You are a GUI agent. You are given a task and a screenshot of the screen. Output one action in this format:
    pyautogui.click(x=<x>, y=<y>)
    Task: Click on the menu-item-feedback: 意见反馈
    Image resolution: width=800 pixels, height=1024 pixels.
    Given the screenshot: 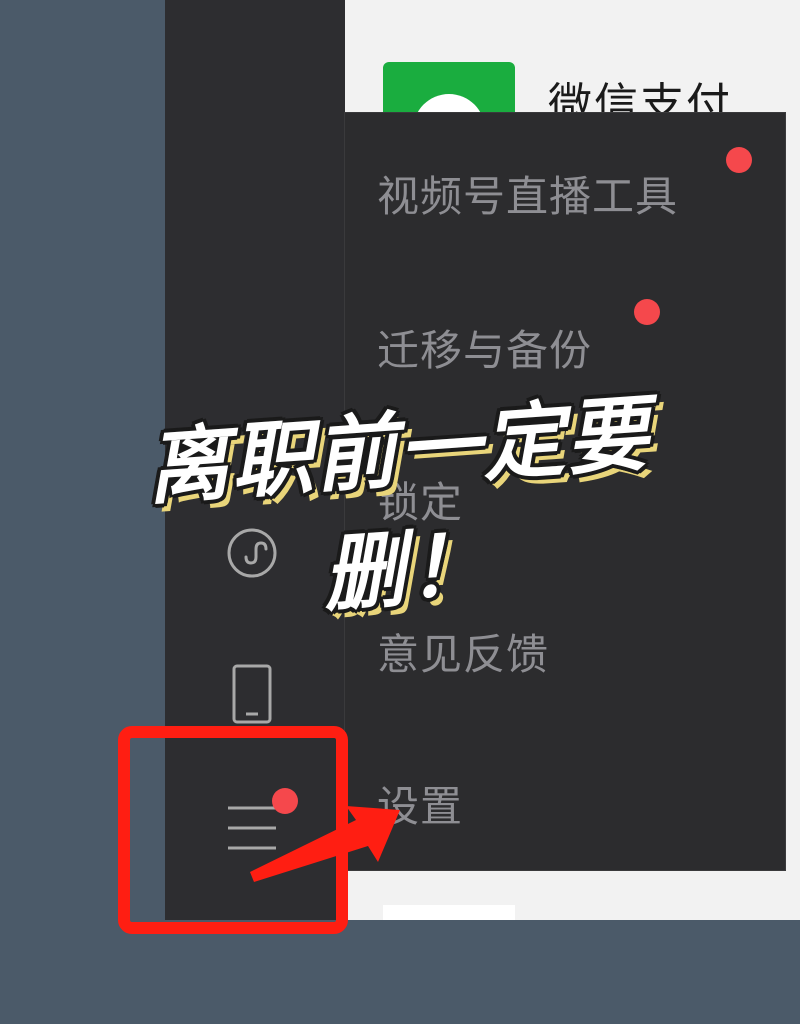 What is the action you would take?
    pyautogui.click(x=463, y=651)
    